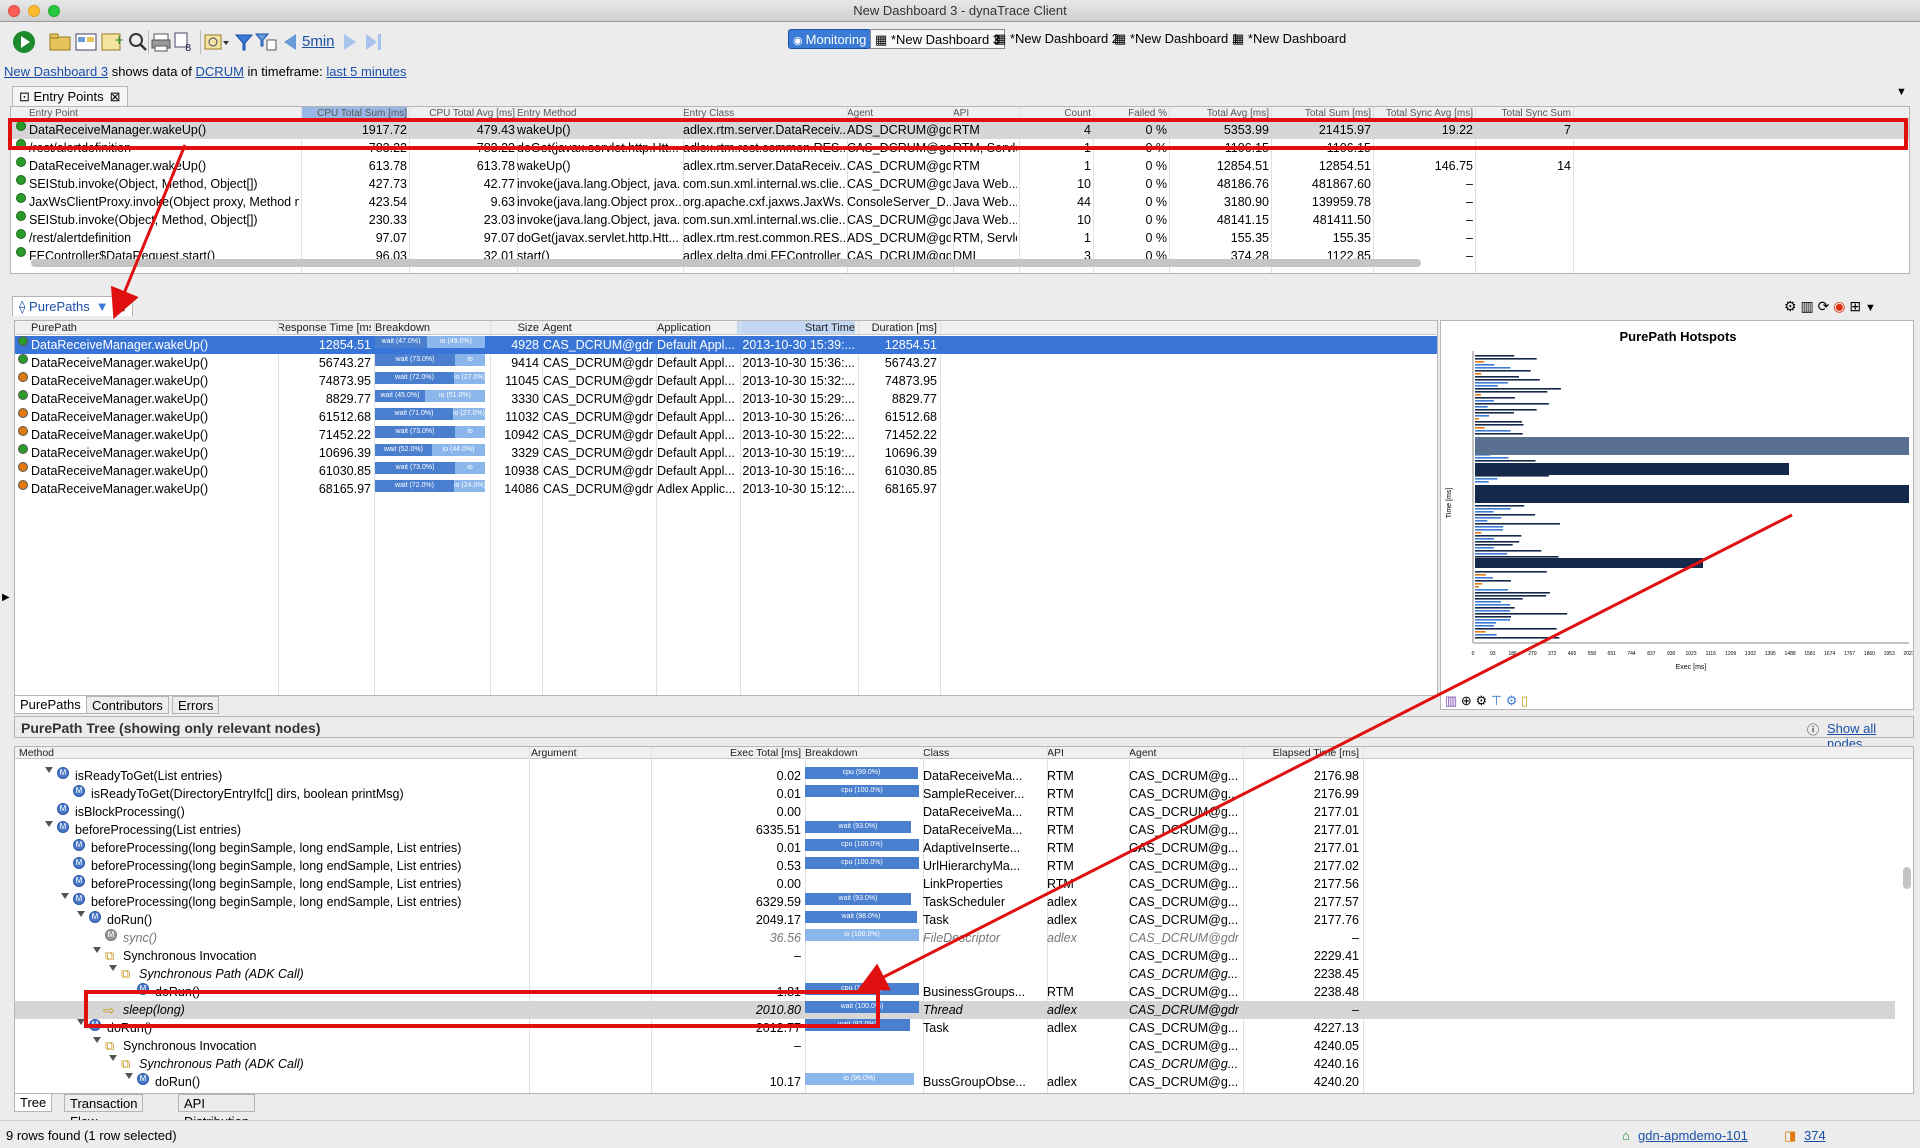  Describe the element at coordinates (1524, 700) in the screenshot. I see `columns-icon: ▯` at that location.